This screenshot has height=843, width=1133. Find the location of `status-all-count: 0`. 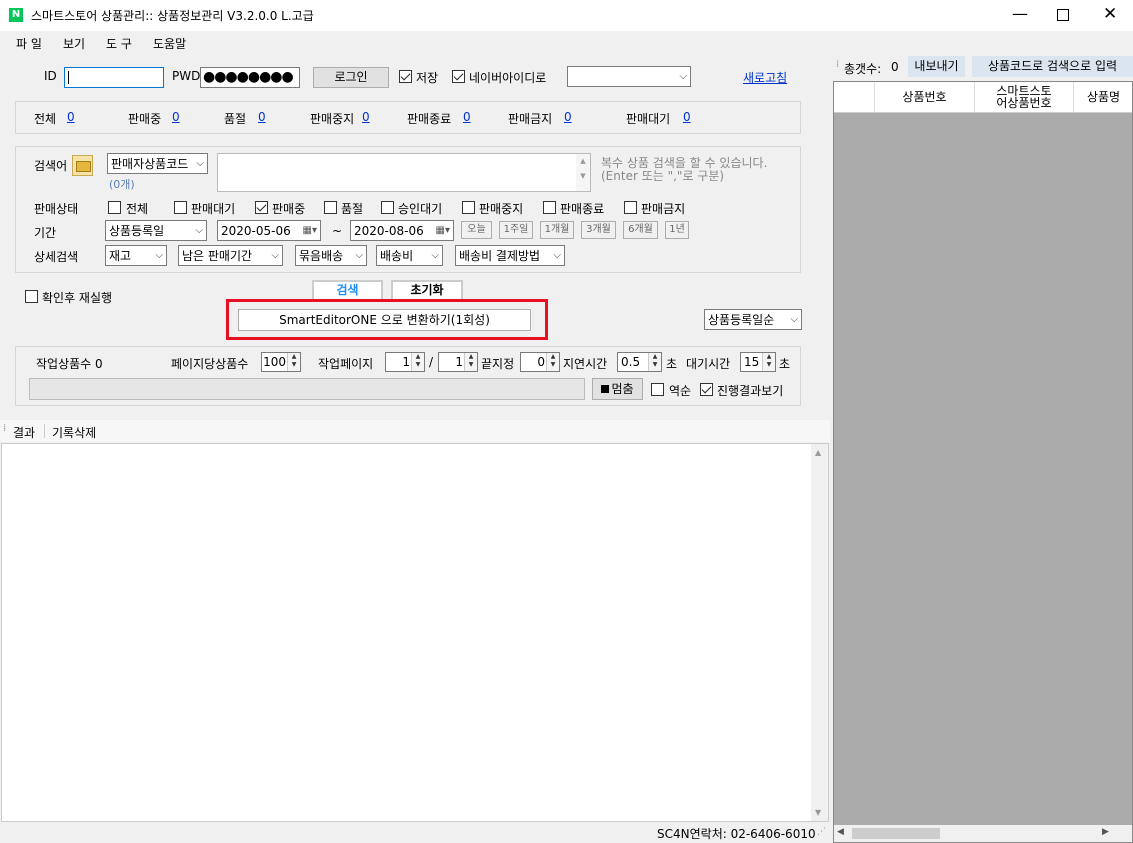

status-all-count: 0 is located at coordinates (71, 117).